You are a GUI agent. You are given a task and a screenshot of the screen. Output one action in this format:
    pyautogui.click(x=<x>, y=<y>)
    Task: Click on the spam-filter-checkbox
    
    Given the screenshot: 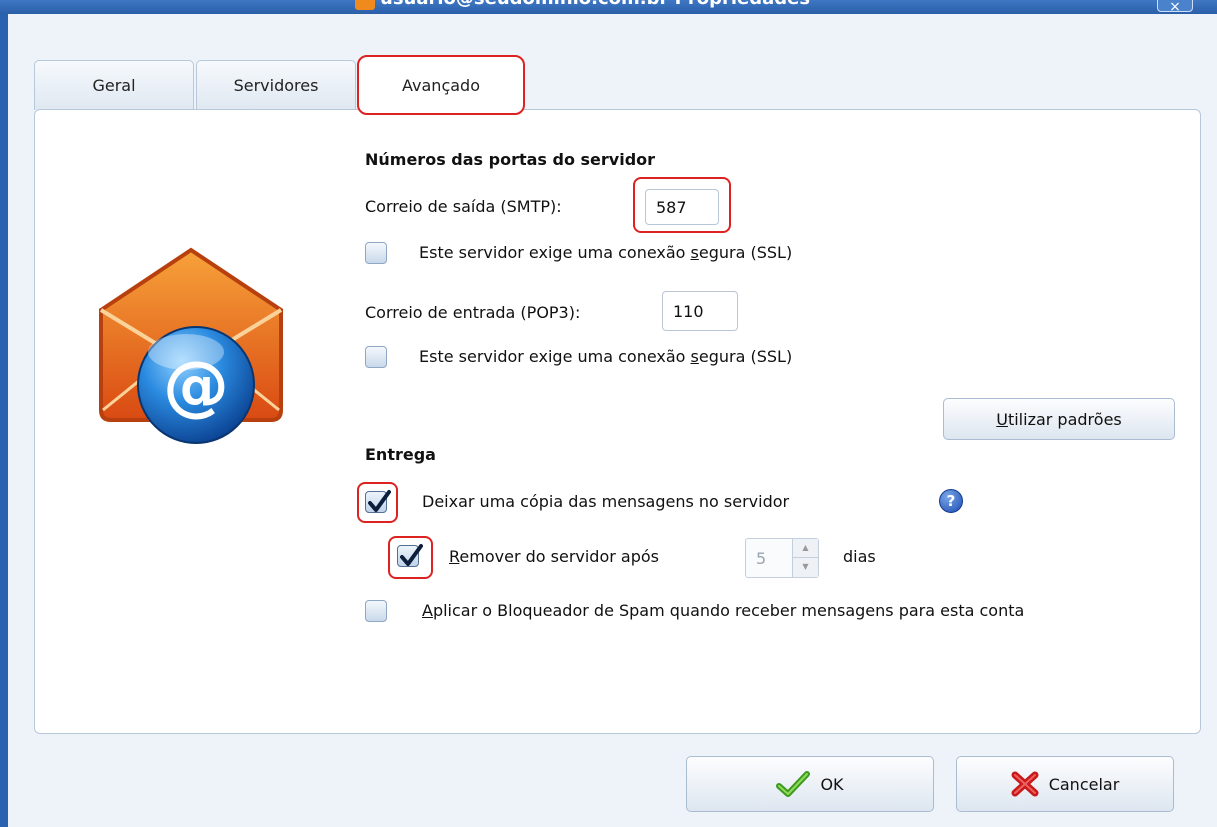 What is the action you would take?
    pyautogui.click(x=376, y=611)
    